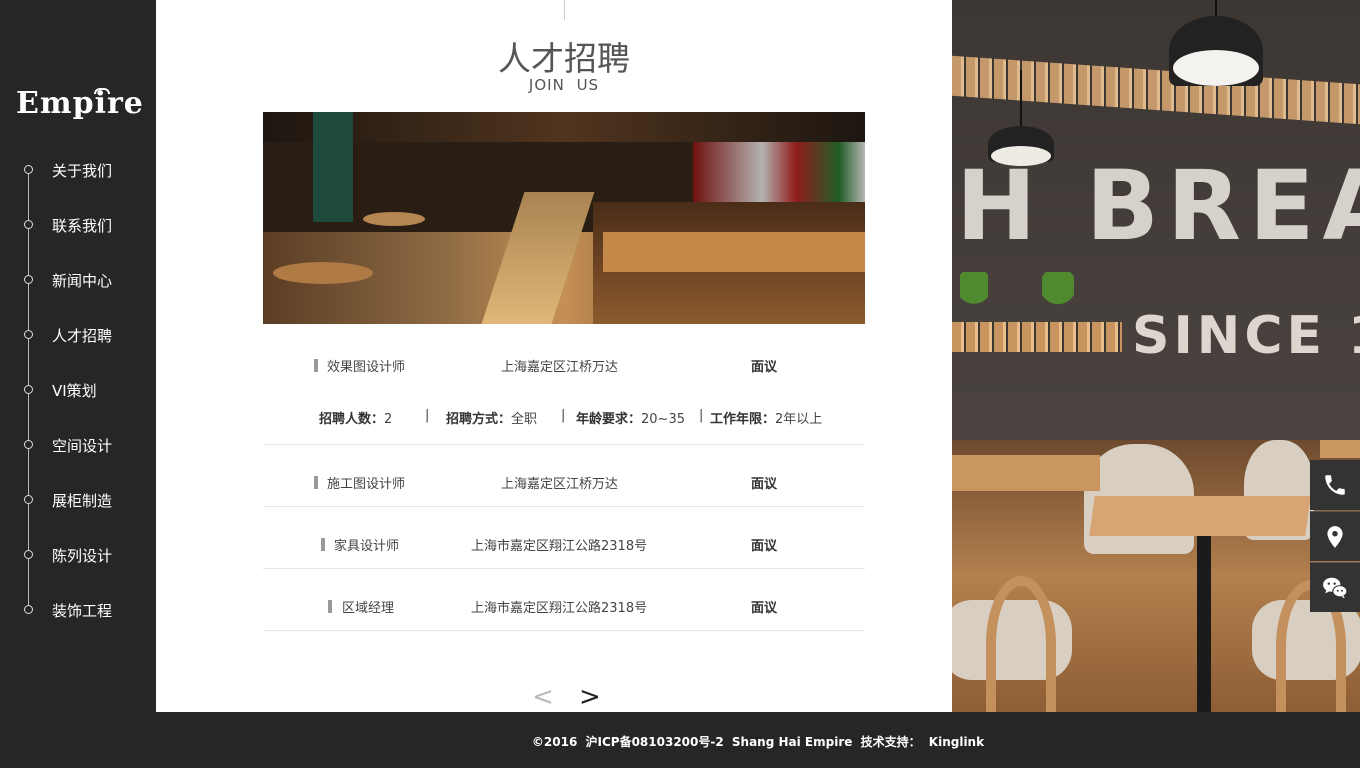  I want to click on next-page-button: >, so click(590, 697).